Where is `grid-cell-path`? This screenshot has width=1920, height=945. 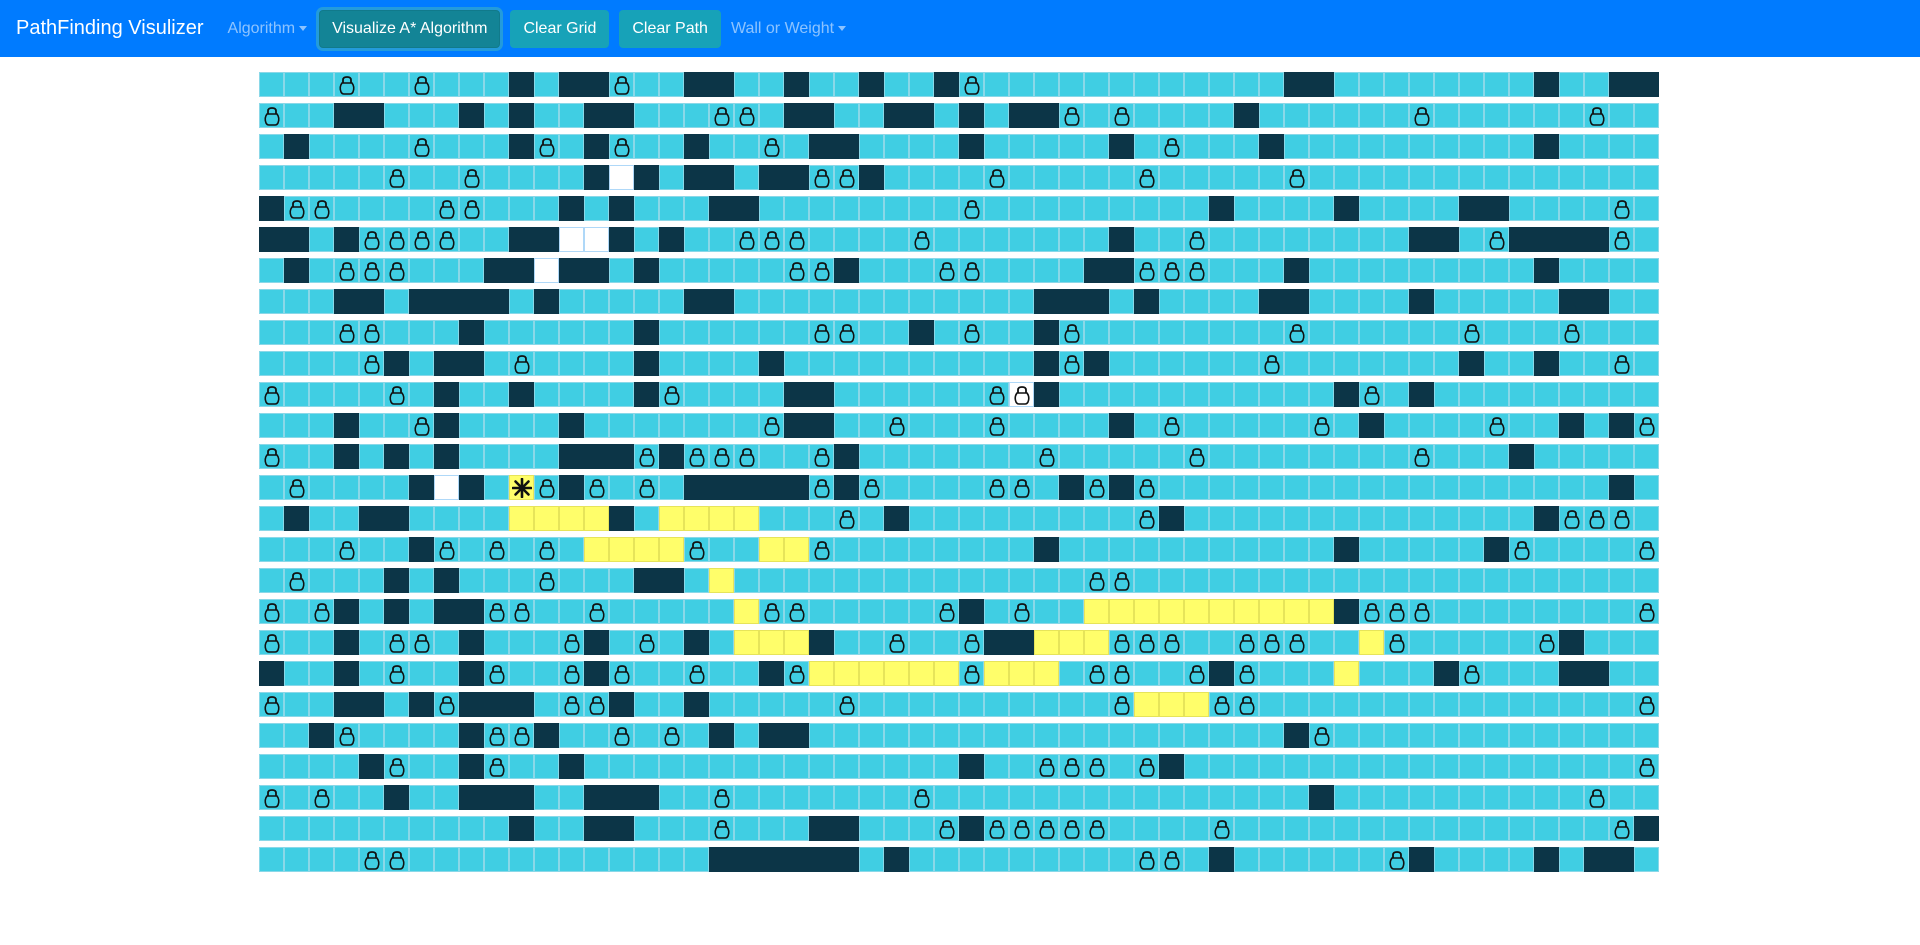 grid-cell-path is located at coordinates (1171, 611).